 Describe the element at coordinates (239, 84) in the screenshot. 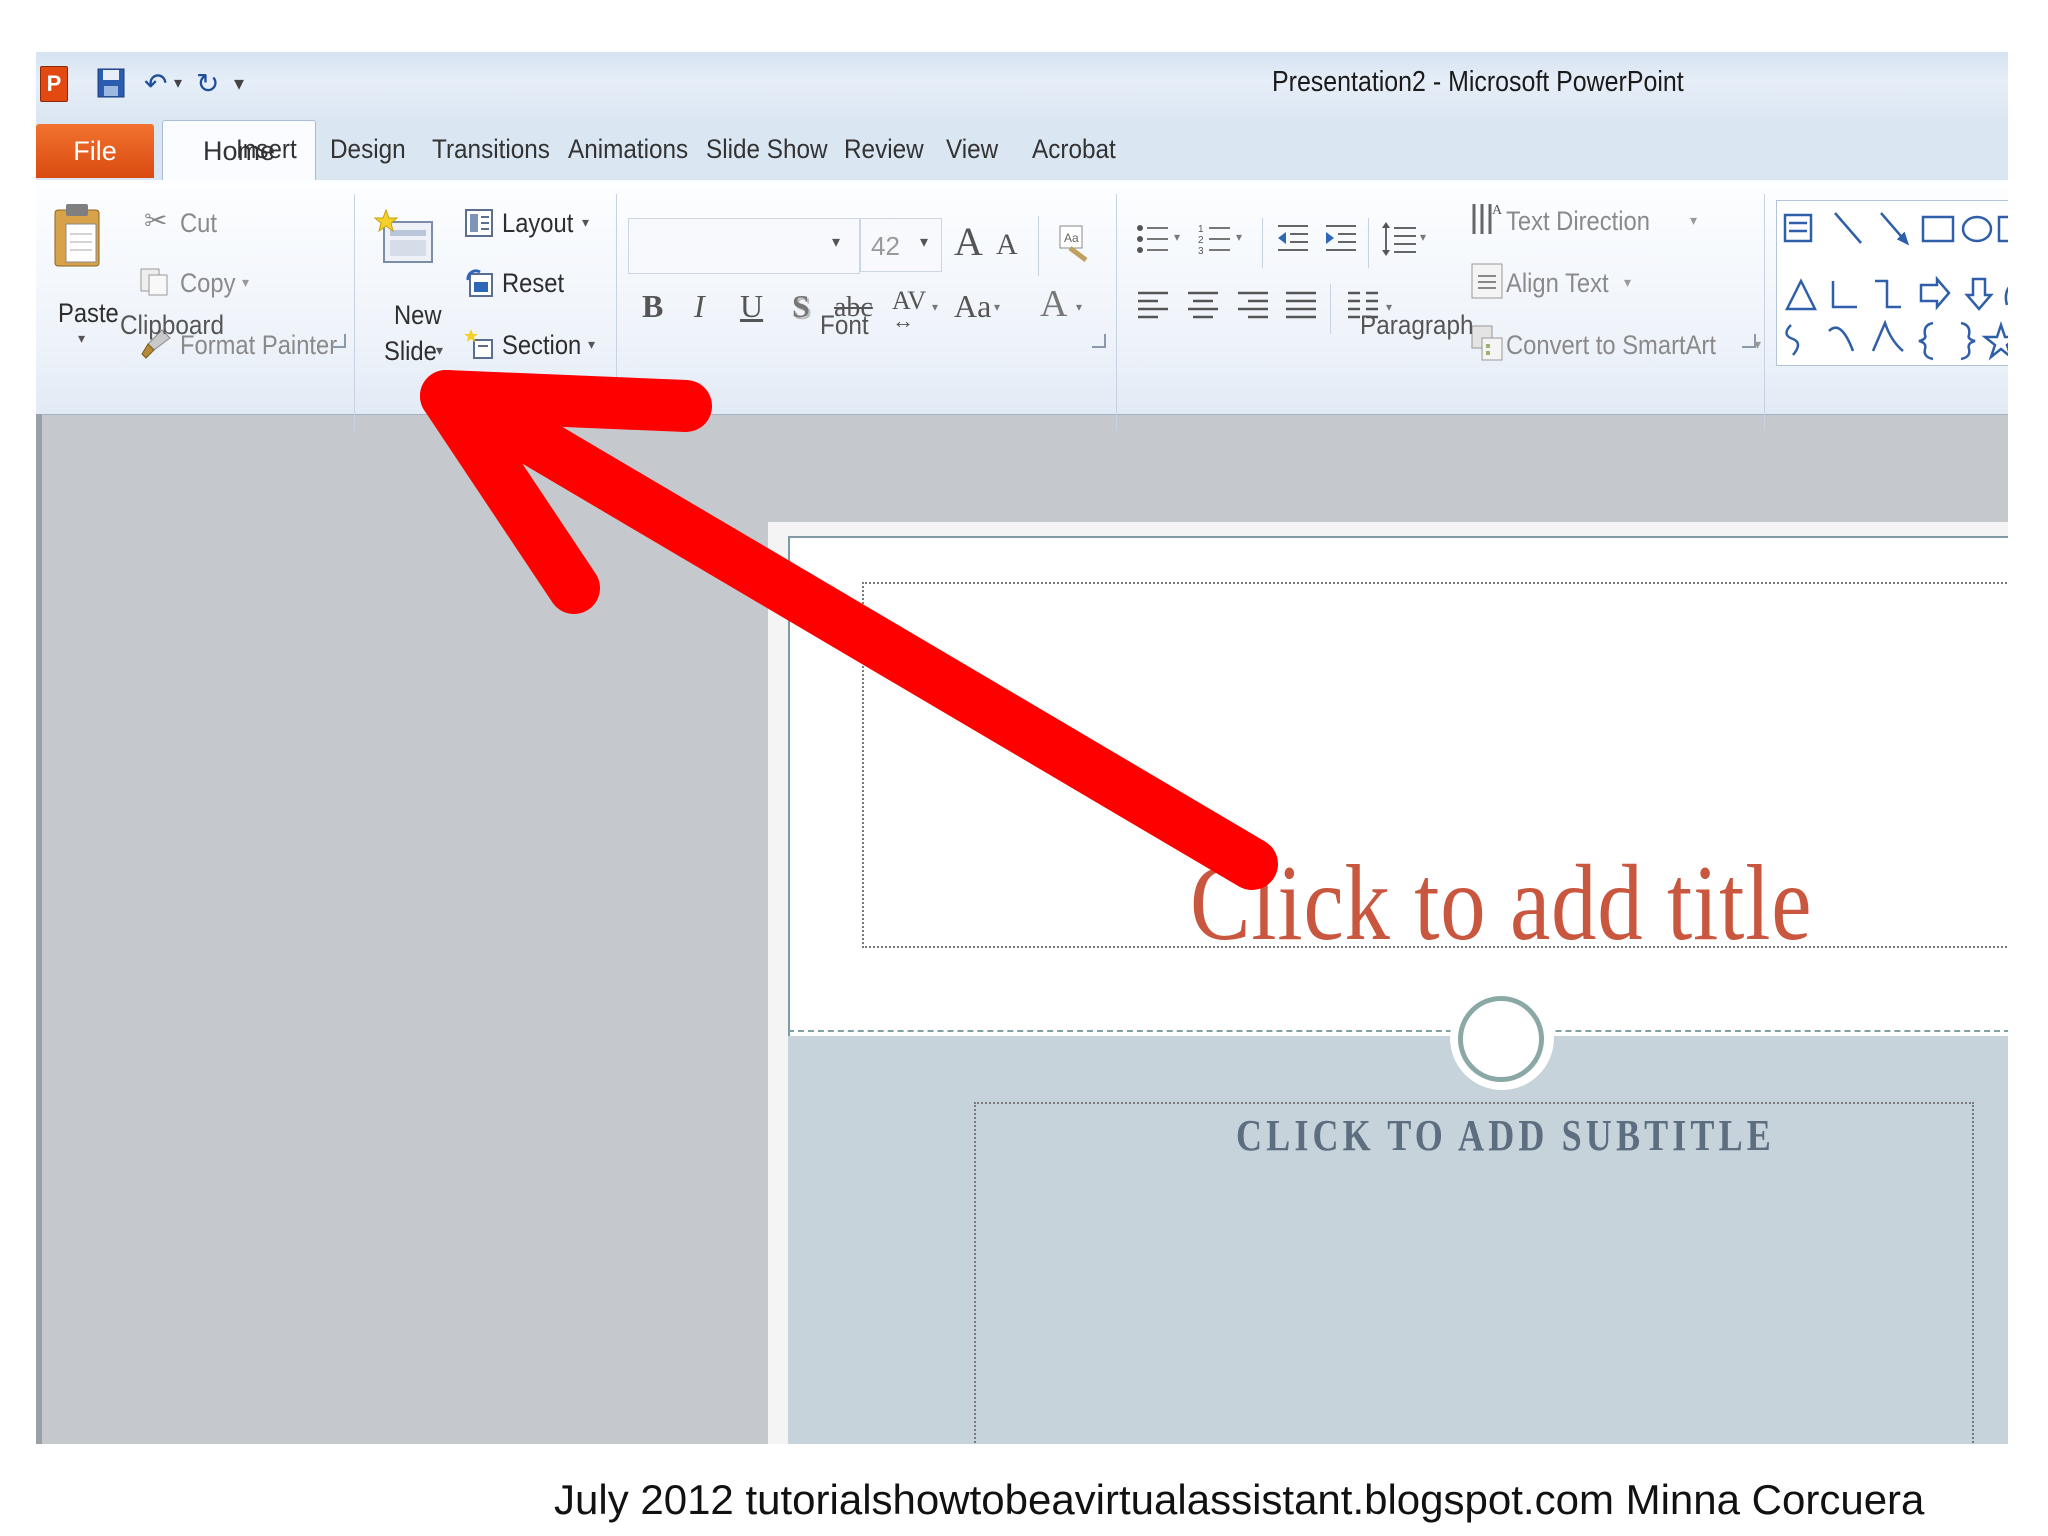

I see `customize-qat-icon: ▾` at that location.